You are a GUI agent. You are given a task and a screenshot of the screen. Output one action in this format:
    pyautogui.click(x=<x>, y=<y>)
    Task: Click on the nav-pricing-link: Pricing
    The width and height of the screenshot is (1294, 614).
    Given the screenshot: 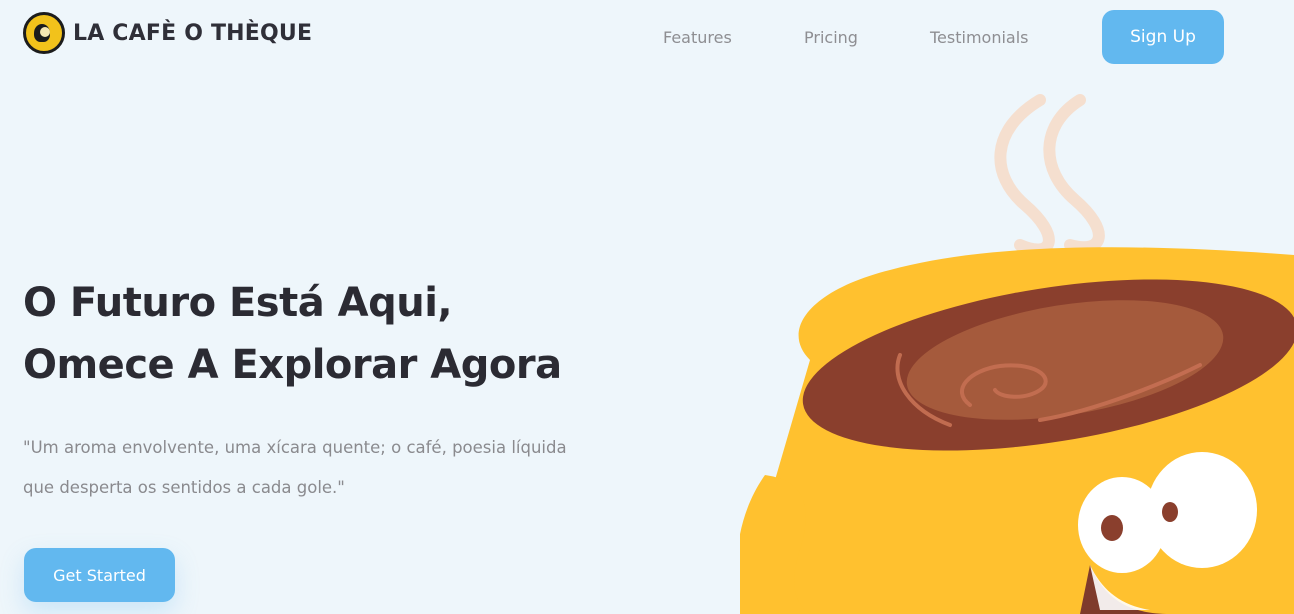 What is the action you would take?
    pyautogui.click(x=831, y=37)
    